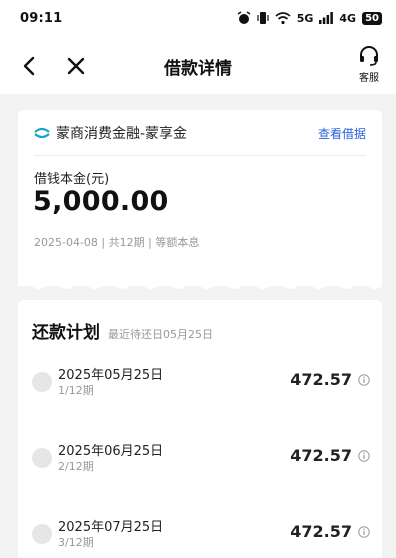  Describe the element at coordinates (244, 17) in the screenshot. I see `alarm-icon` at that location.